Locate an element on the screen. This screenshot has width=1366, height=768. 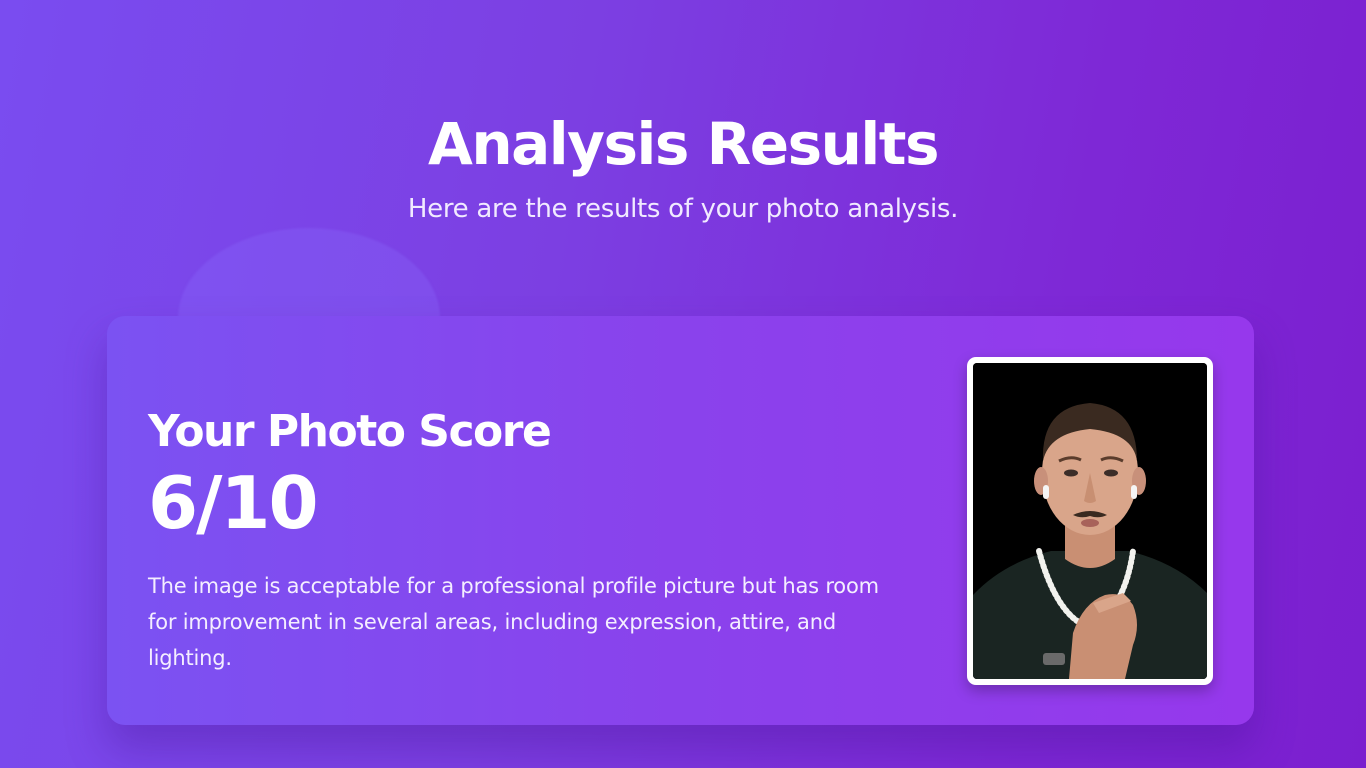
score-value: 6/10 is located at coordinates (233, 503).